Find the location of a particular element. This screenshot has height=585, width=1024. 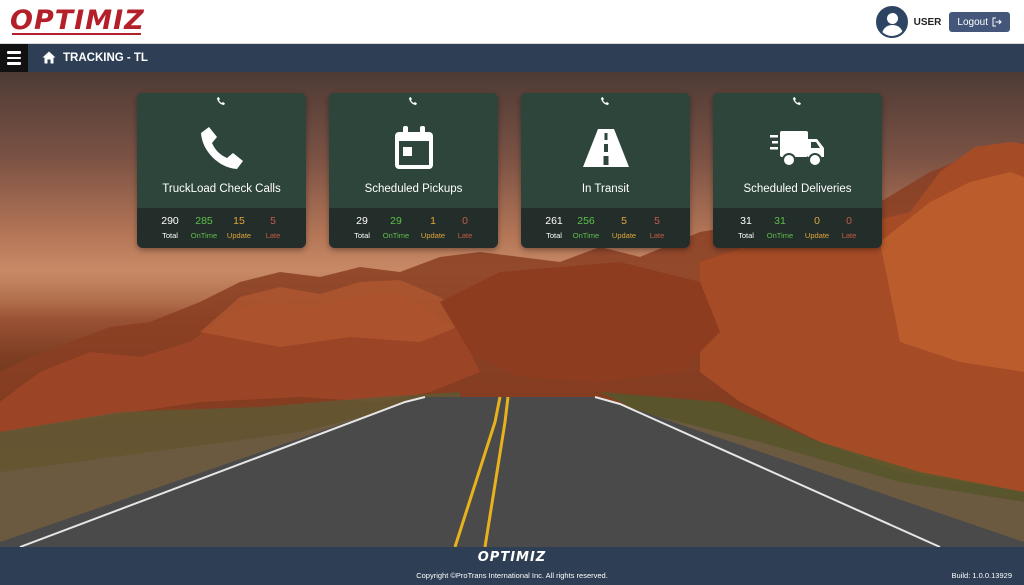

stat-total: 290 Total is located at coordinates (170, 227).